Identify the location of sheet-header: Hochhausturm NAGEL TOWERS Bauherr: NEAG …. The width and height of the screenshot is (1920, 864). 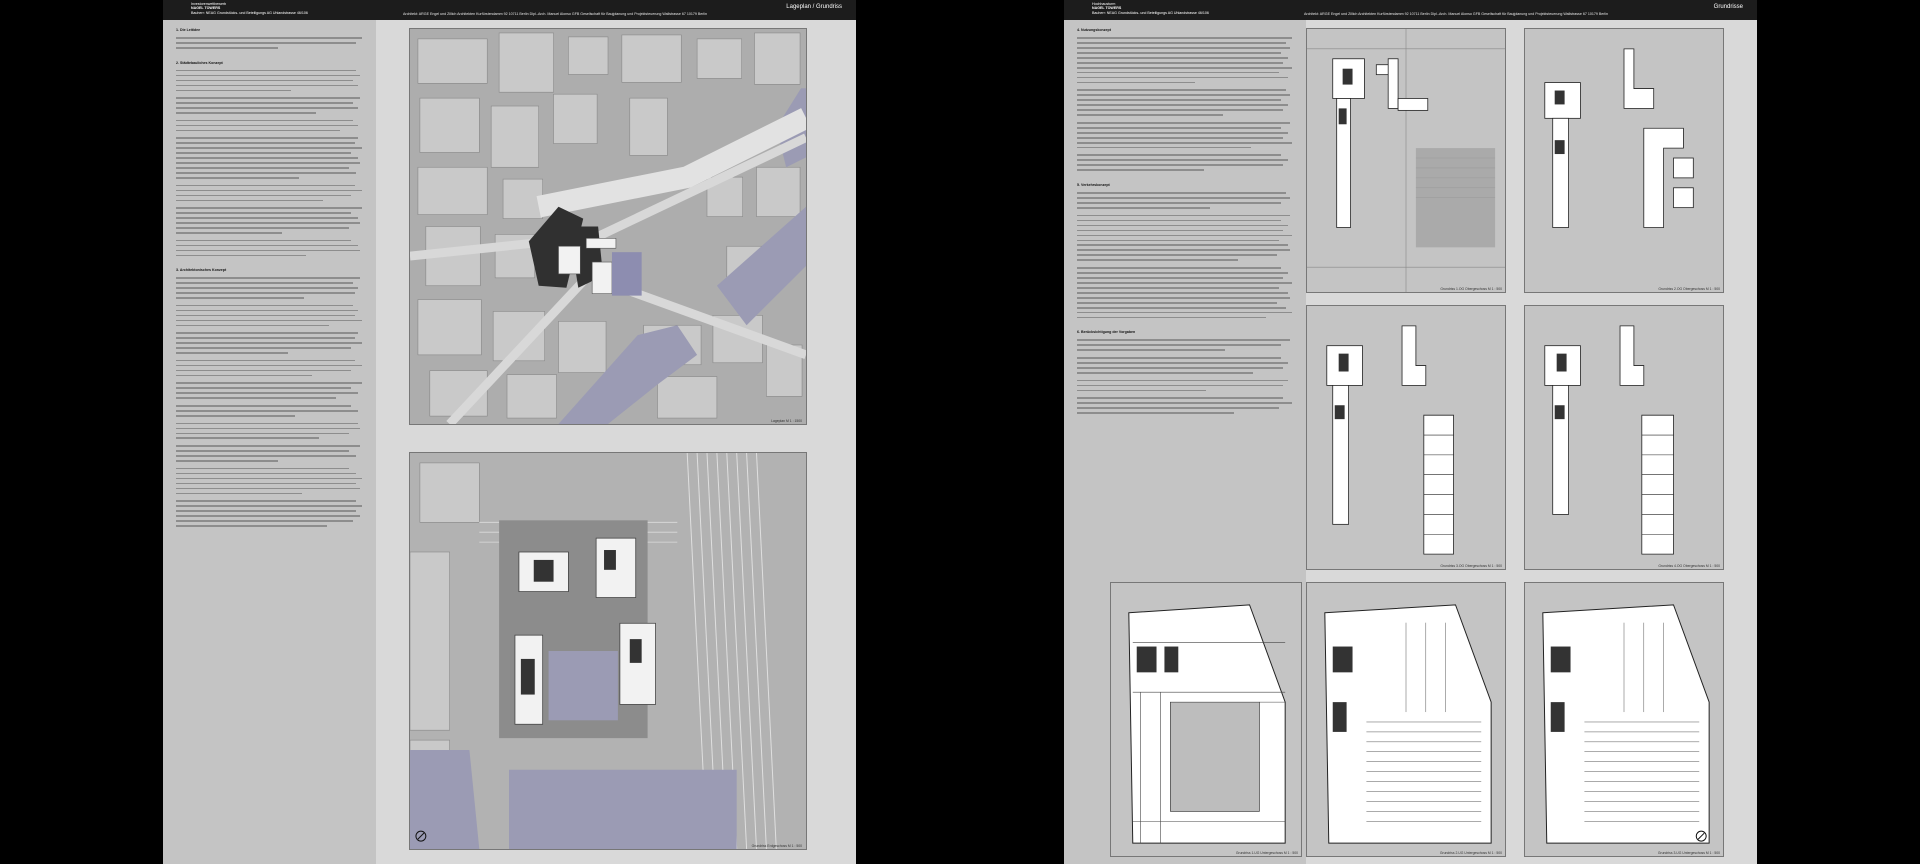
(1410, 10).